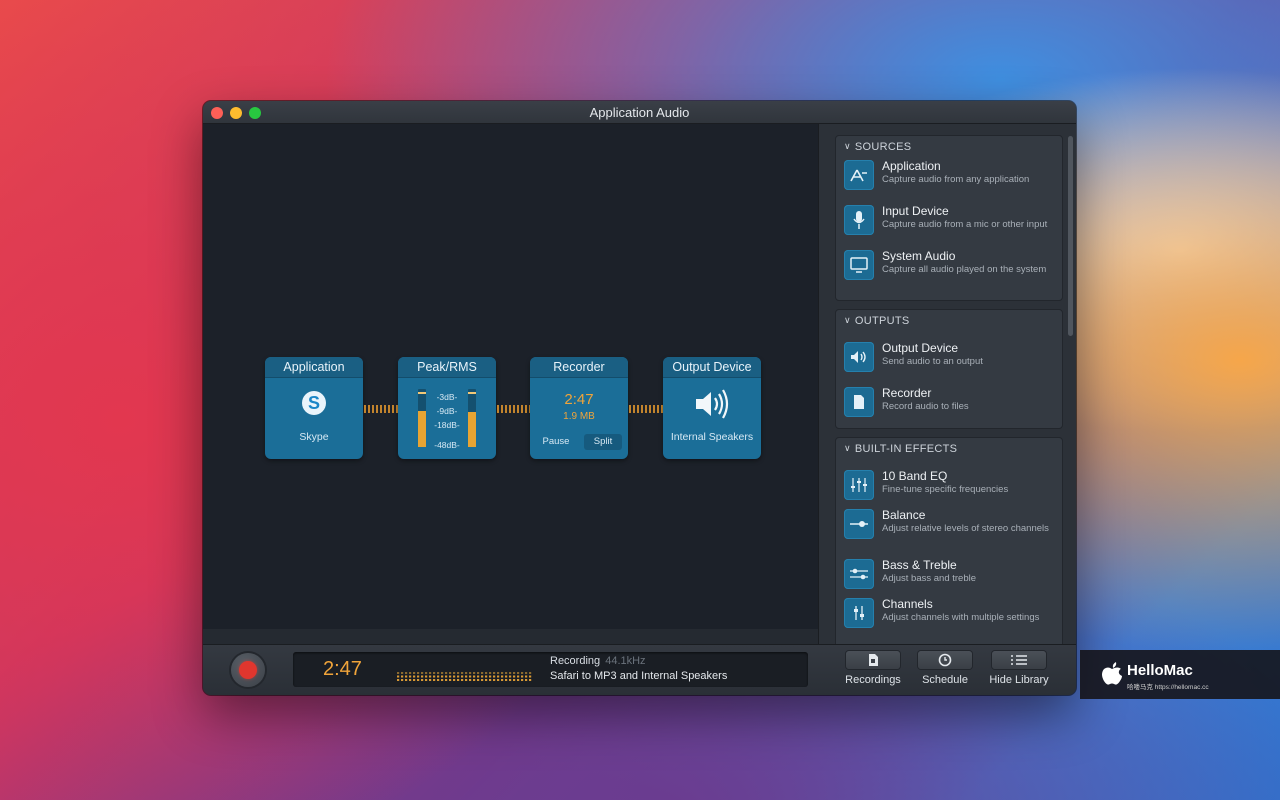 The height and width of the screenshot is (800, 1280). Describe the element at coordinates (579, 408) in the screenshot. I see `recorder-block: Recorder 2:47 1.9 MB Pause Split` at that location.